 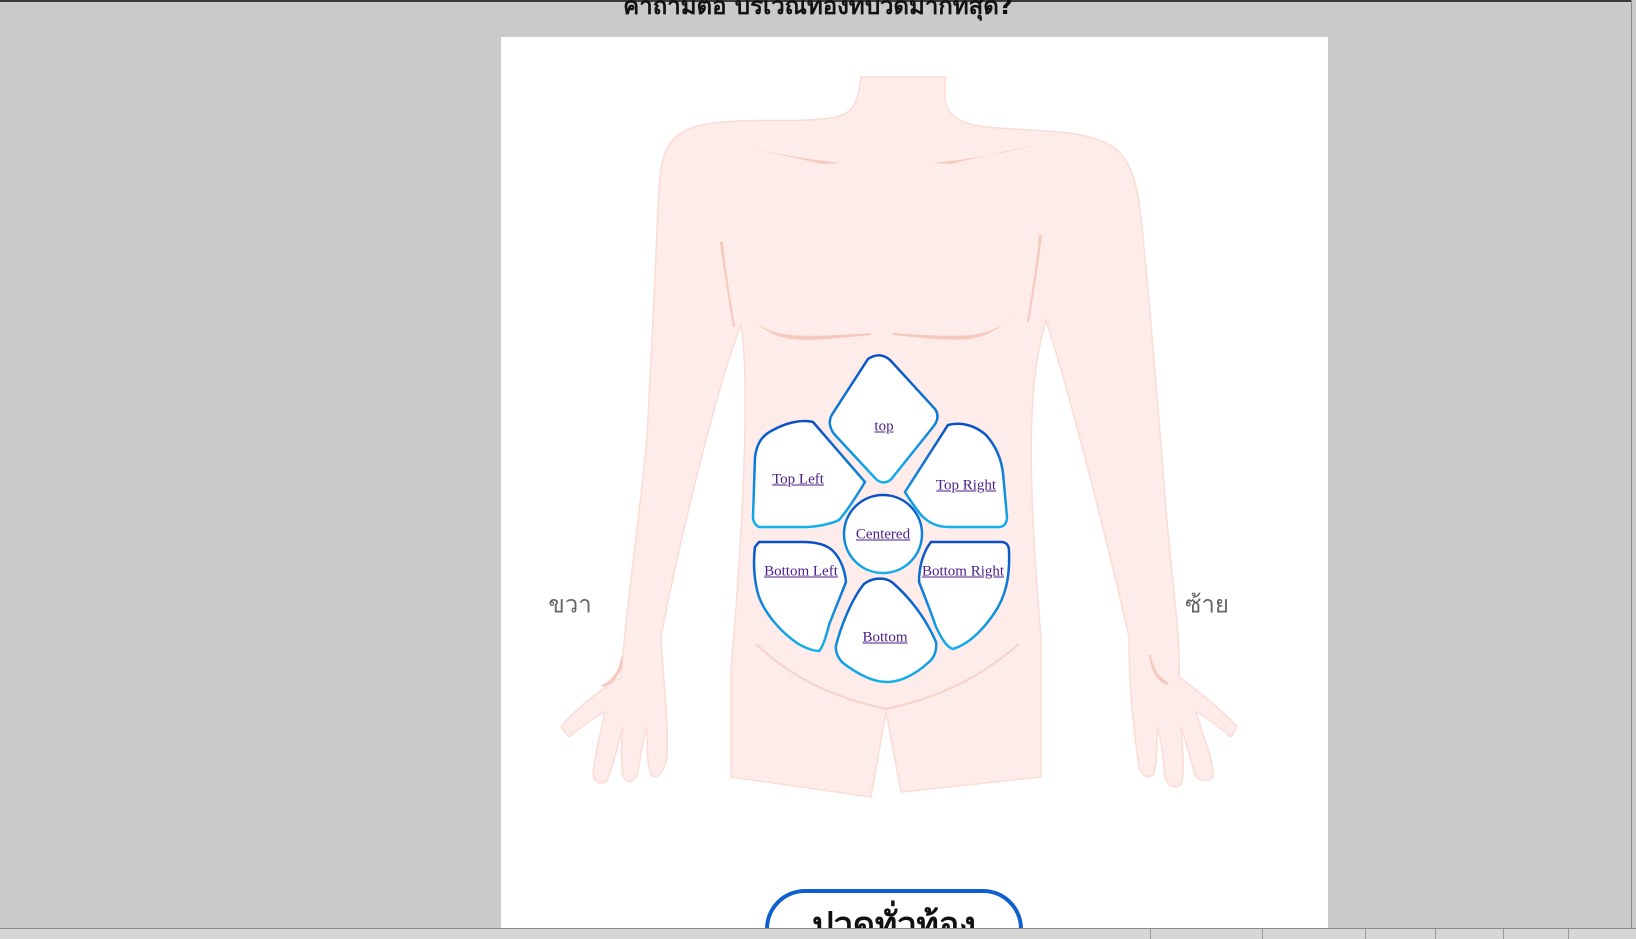 I want to click on region-bottom-left-link: Bottom Left, so click(x=801, y=572).